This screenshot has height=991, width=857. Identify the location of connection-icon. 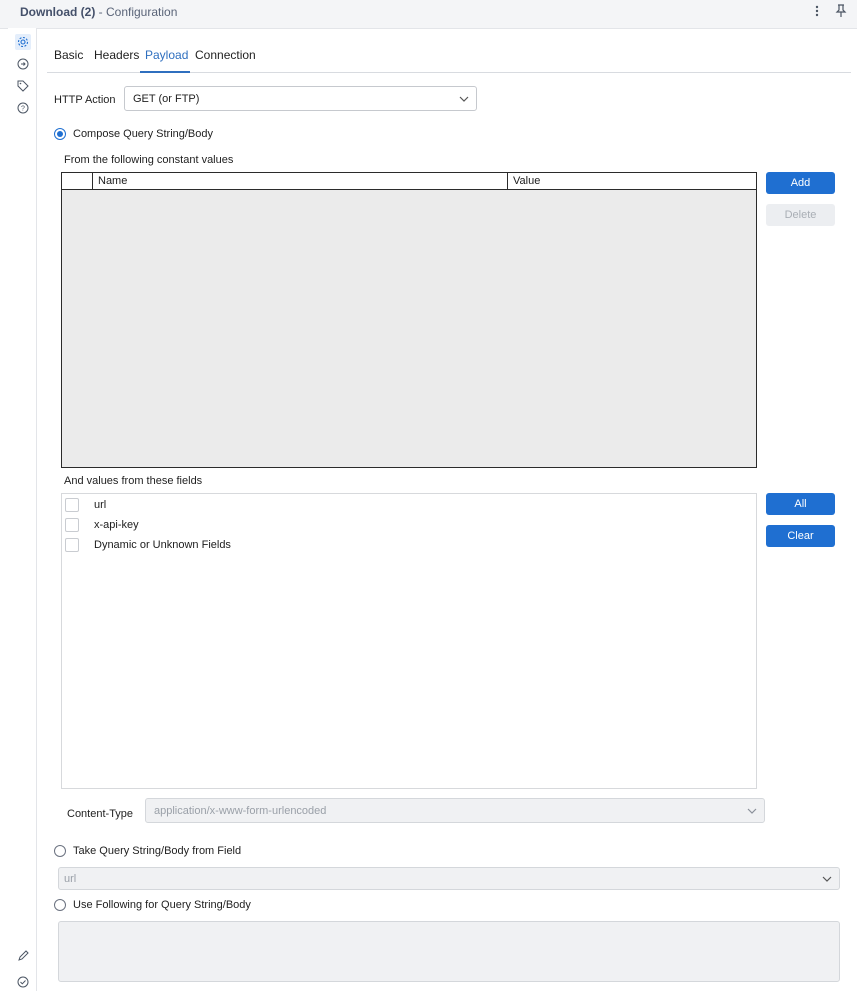
(23, 64).